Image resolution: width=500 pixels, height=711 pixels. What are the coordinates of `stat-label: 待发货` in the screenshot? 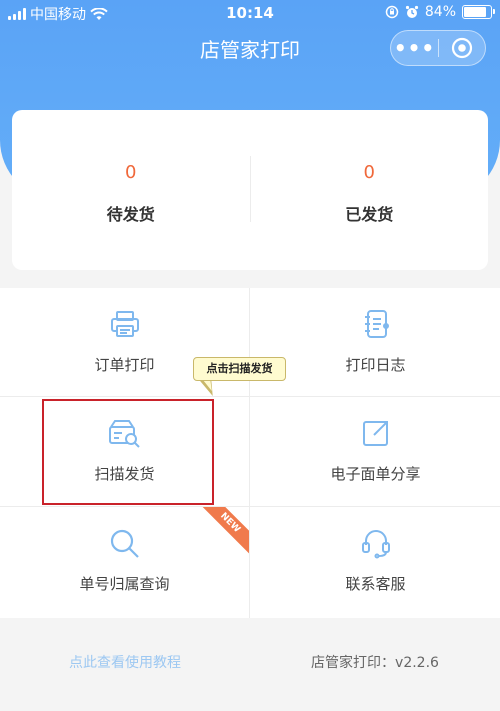 It's located at (130, 214).